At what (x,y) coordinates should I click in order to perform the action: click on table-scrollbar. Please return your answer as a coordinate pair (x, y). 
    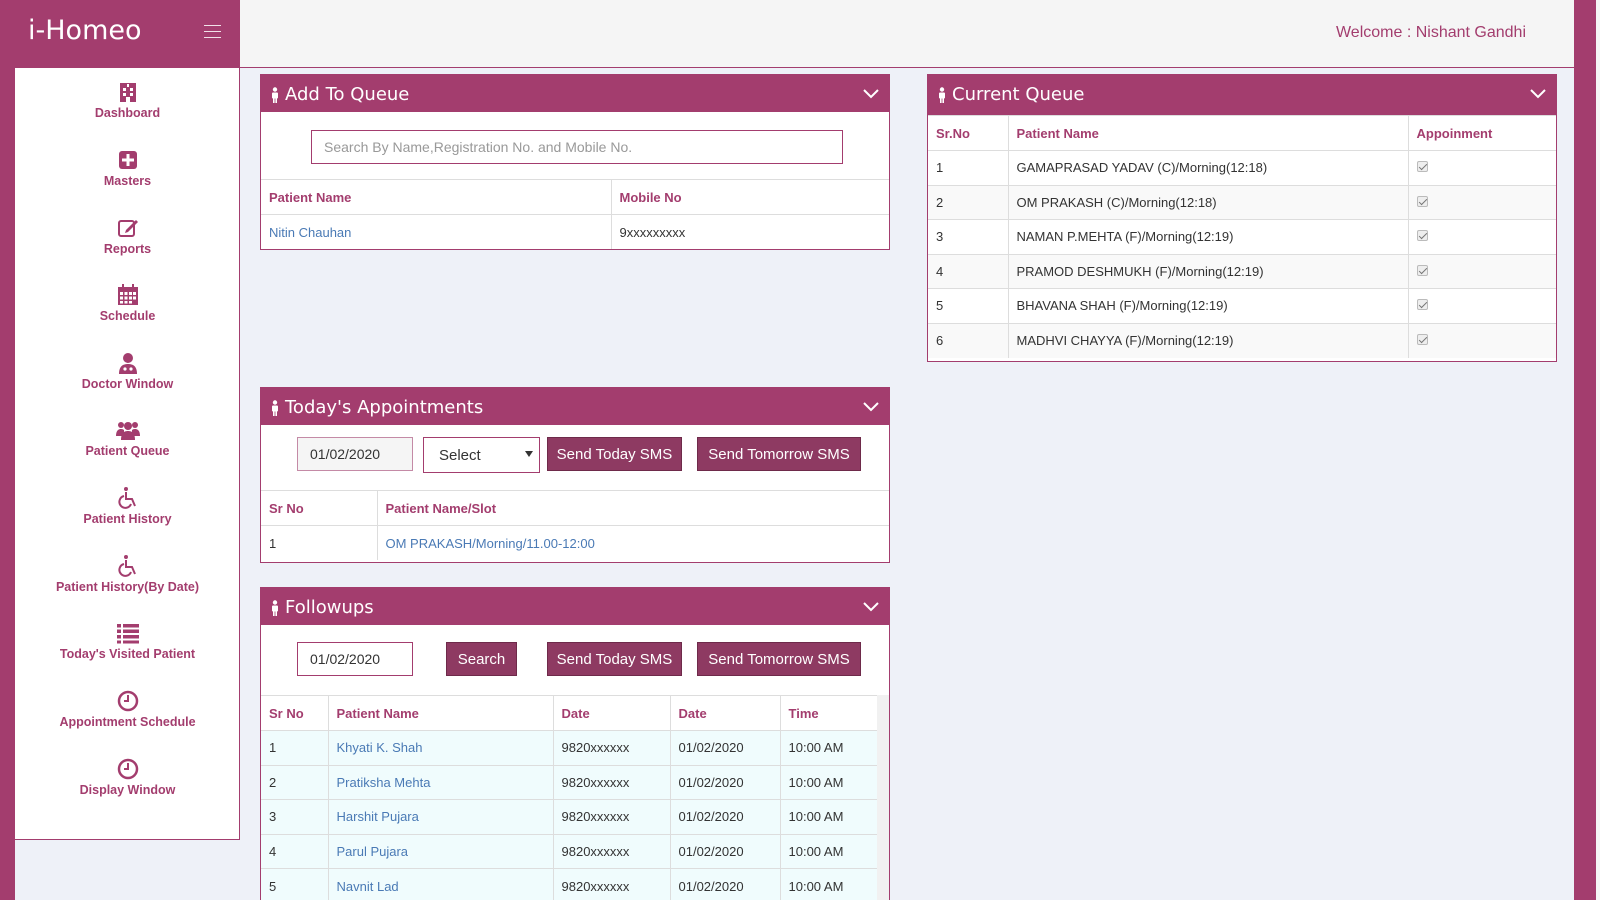
    Looking at the image, I should click on (883, 797).